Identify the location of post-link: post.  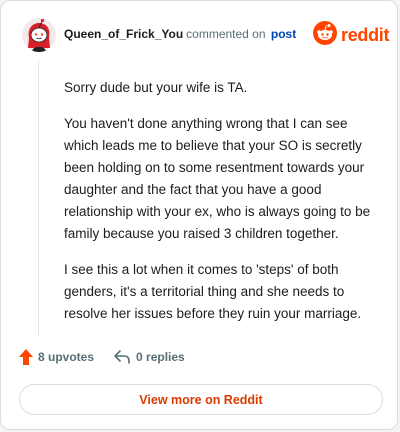
(283, 34).